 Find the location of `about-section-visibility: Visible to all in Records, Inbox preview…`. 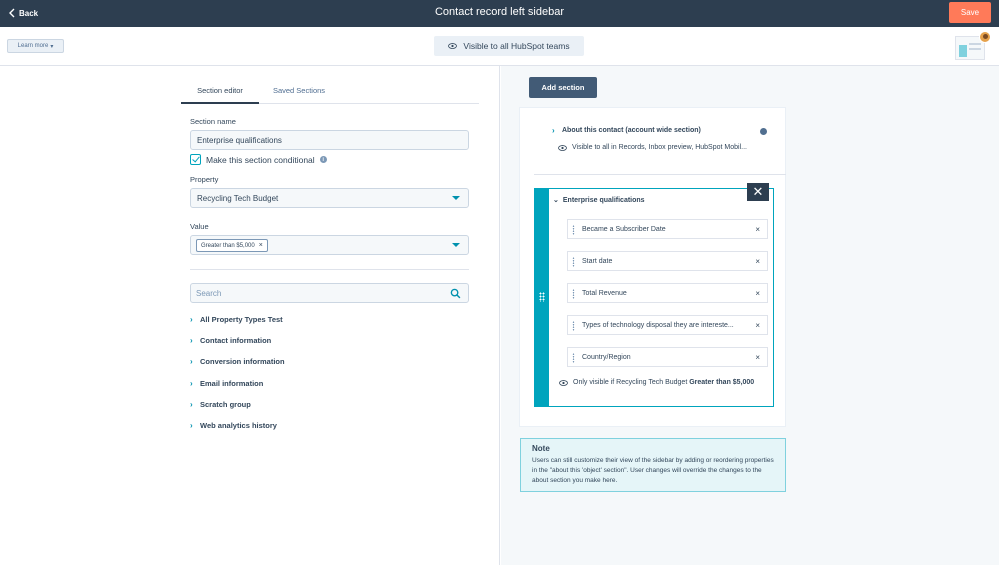

about-section-visibility: Visible to all in Records, Inbox preview… is located at coordinates (652, 147).